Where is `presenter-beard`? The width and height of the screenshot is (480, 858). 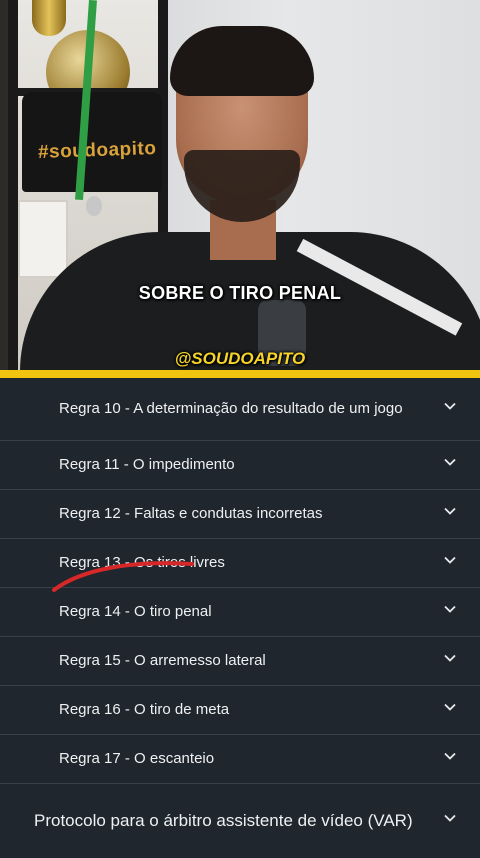 presenter-beard is located at coordinates (242, 186).